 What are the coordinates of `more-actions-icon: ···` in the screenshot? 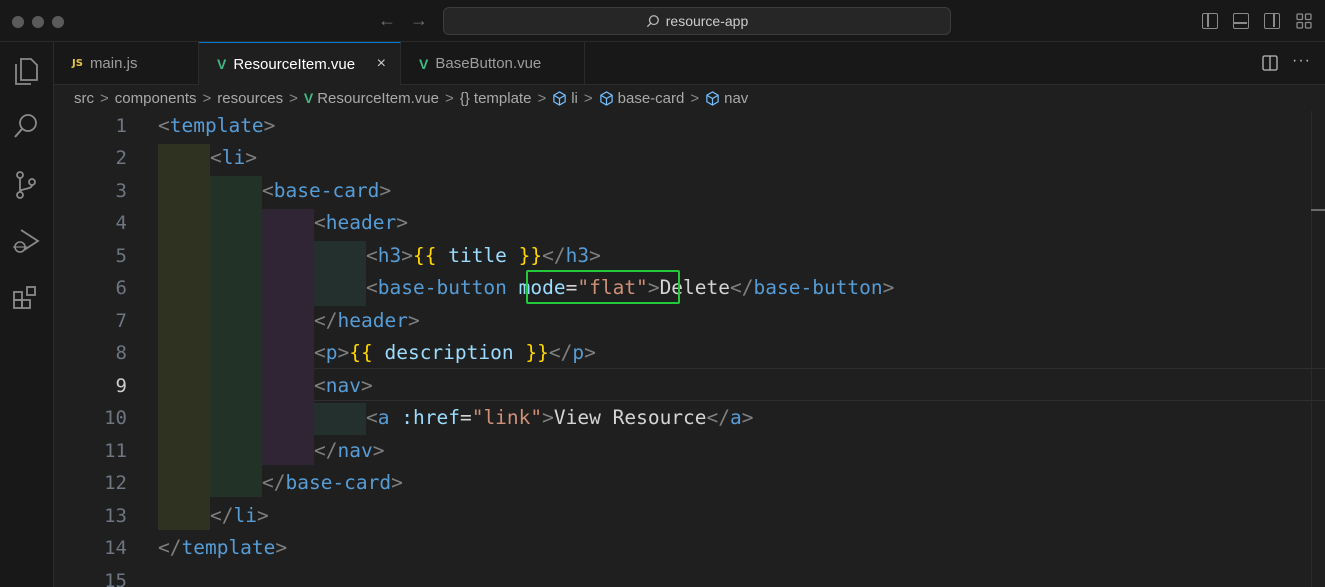 It's located at (1301, 61).